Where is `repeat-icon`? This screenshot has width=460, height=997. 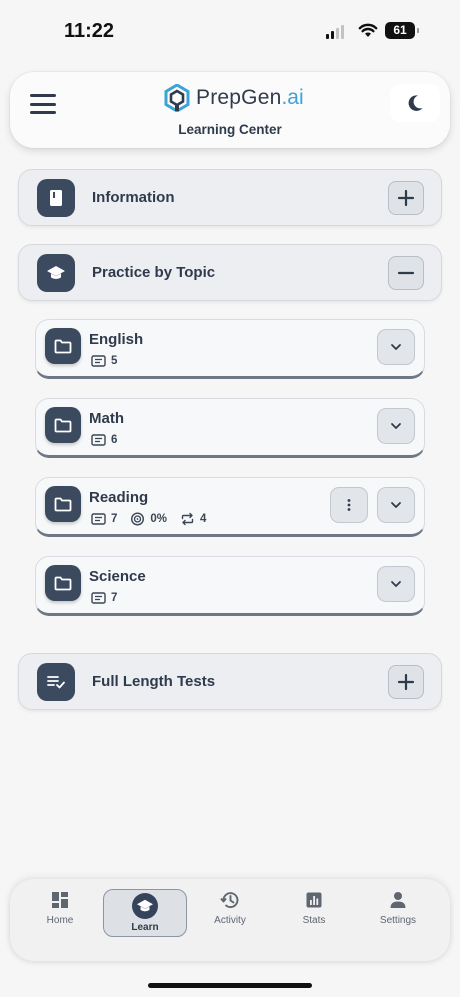
repeat-icon is located at coordinates (187, 519).